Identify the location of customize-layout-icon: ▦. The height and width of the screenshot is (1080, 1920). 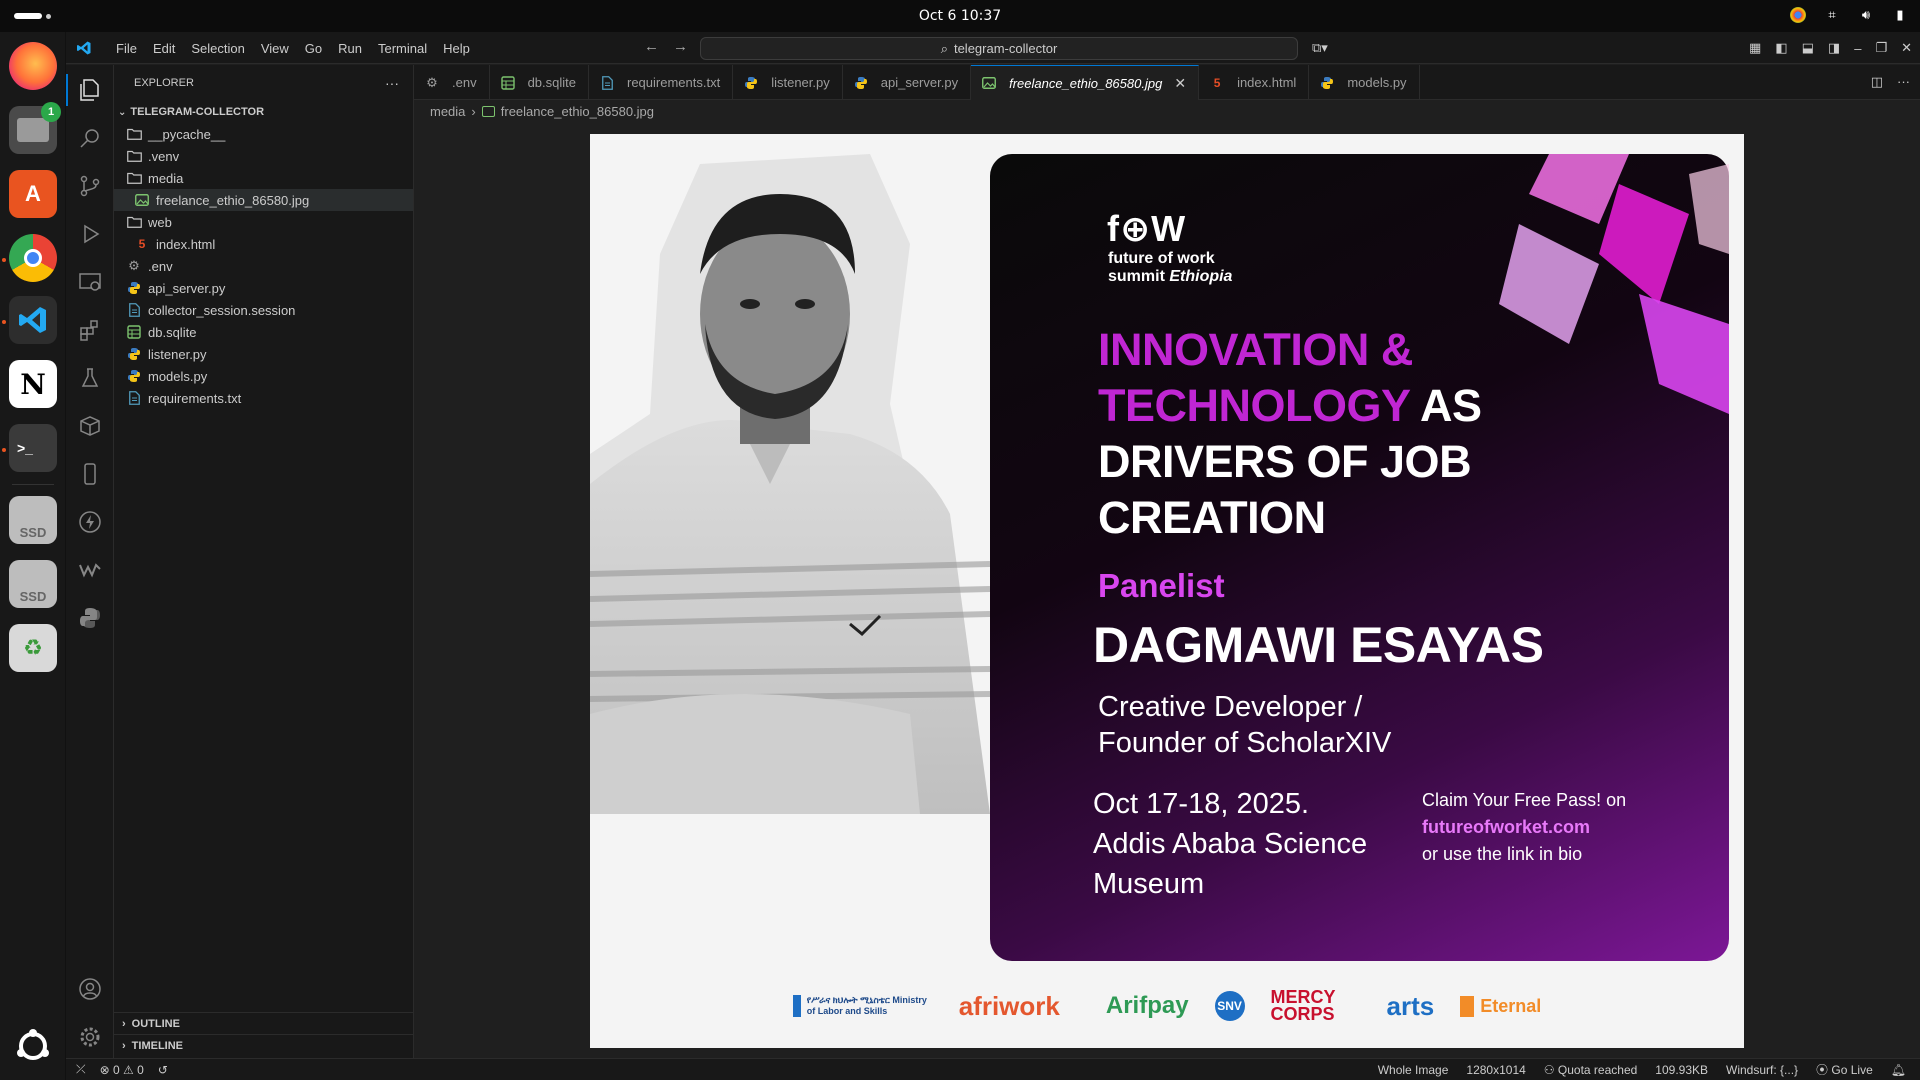
(1755, 48).